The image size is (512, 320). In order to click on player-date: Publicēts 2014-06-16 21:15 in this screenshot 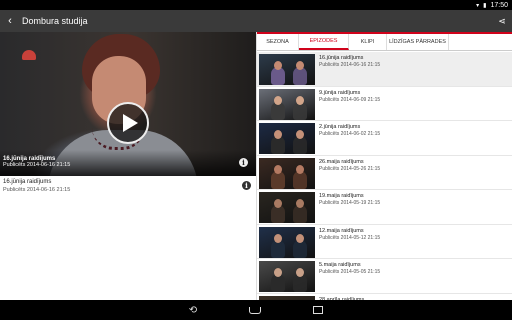, I will do `click(37, 165)`.